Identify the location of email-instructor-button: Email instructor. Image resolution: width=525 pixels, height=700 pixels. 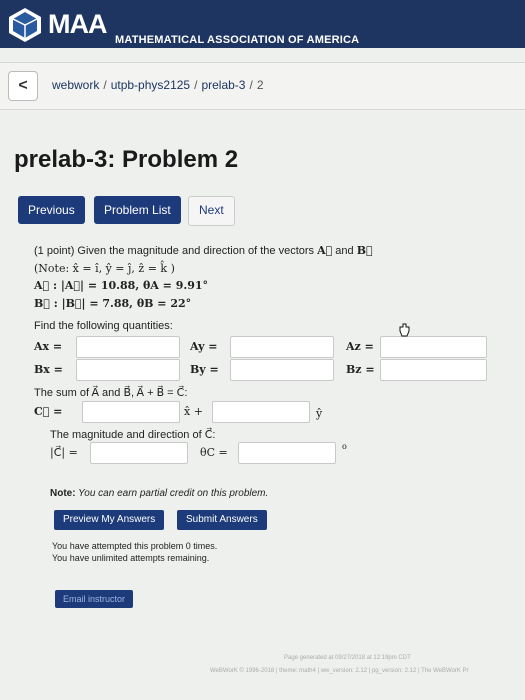
(94, 599).